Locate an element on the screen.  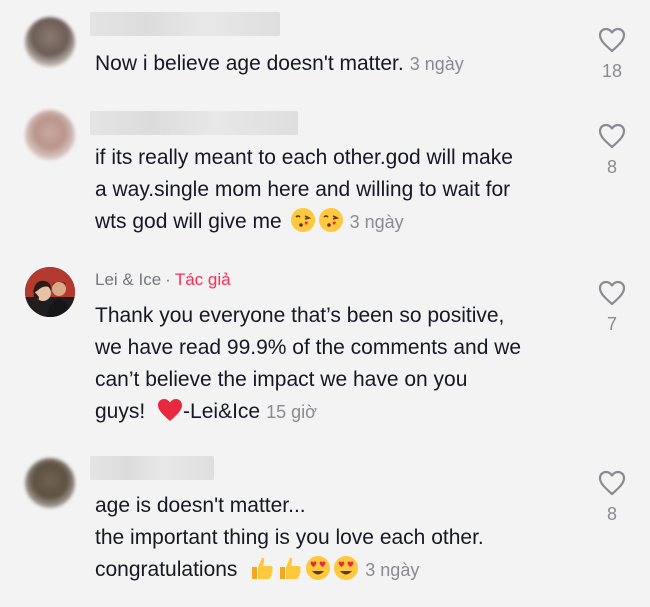
author-photo is located at coordinates (50, 292).